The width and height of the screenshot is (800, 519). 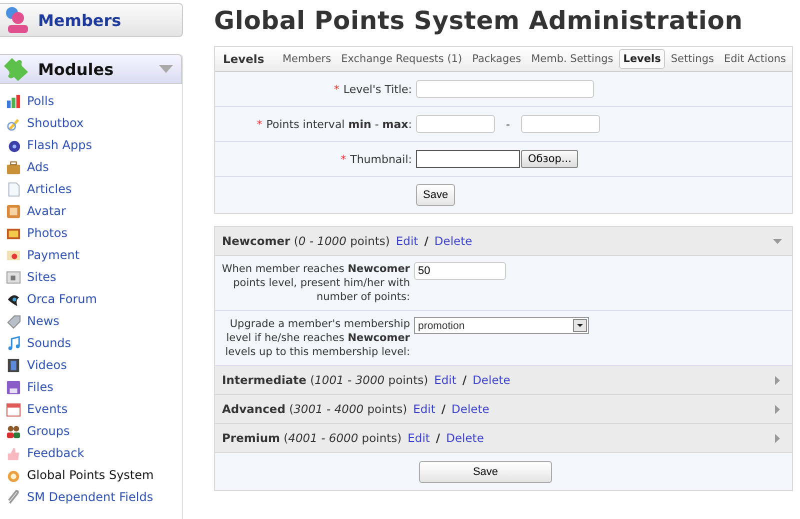 I want to click on tab: Settings, so click(x=692, y=59).